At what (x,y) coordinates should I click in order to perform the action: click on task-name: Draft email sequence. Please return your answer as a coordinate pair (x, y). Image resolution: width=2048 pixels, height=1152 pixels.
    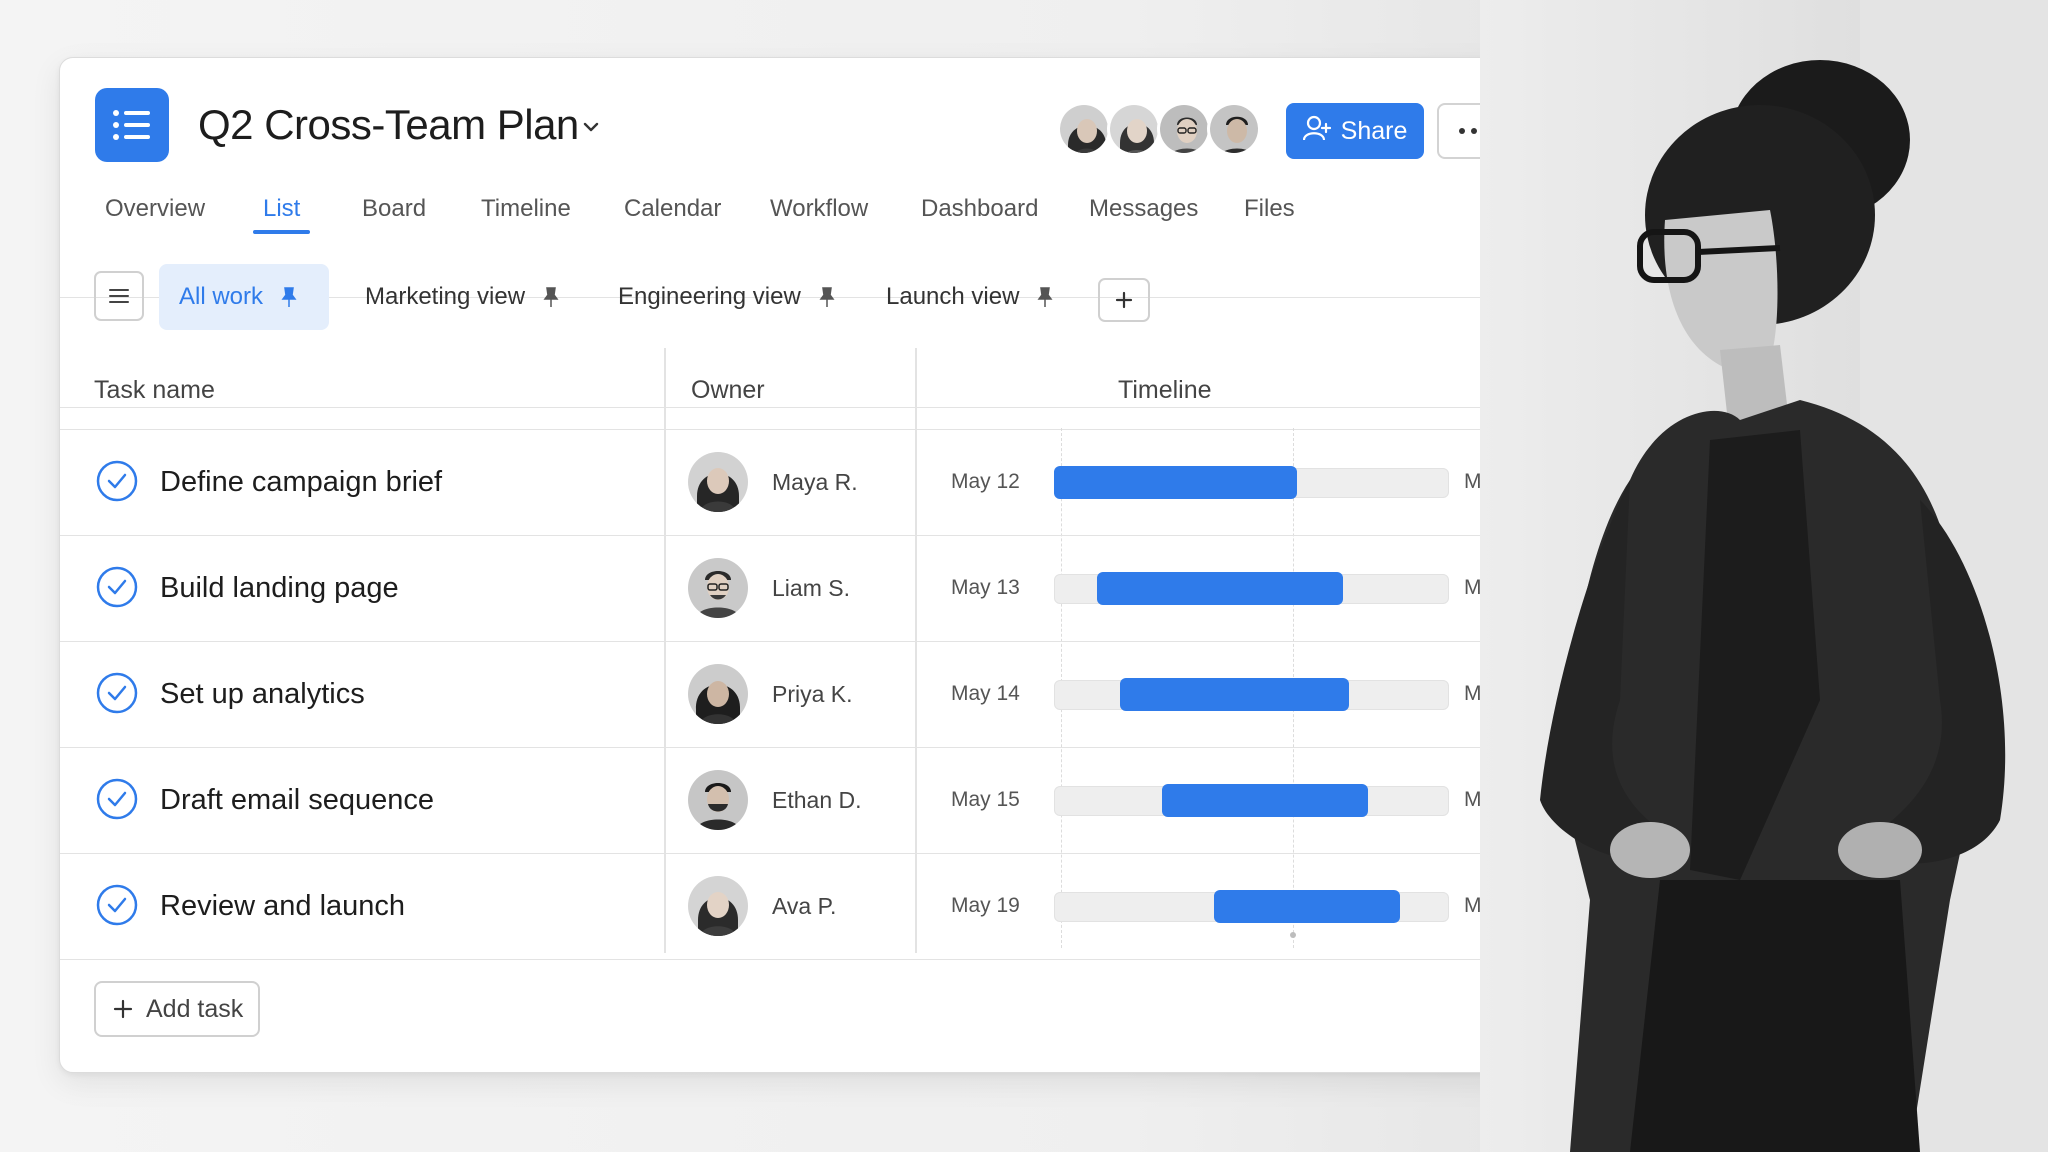
    Looking at the image, I should click on (297, 800).